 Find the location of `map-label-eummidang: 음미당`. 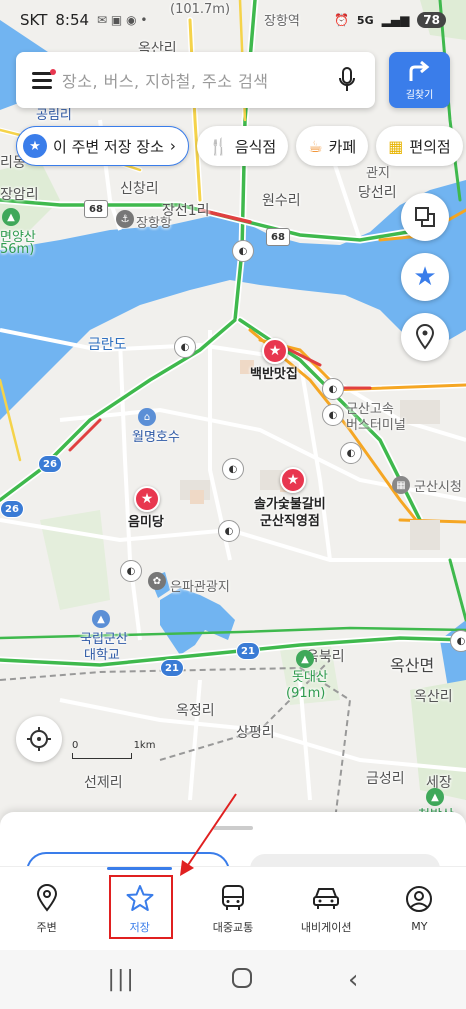

map-label-eummidang: 음미당 is located at coordinates (146, 522).